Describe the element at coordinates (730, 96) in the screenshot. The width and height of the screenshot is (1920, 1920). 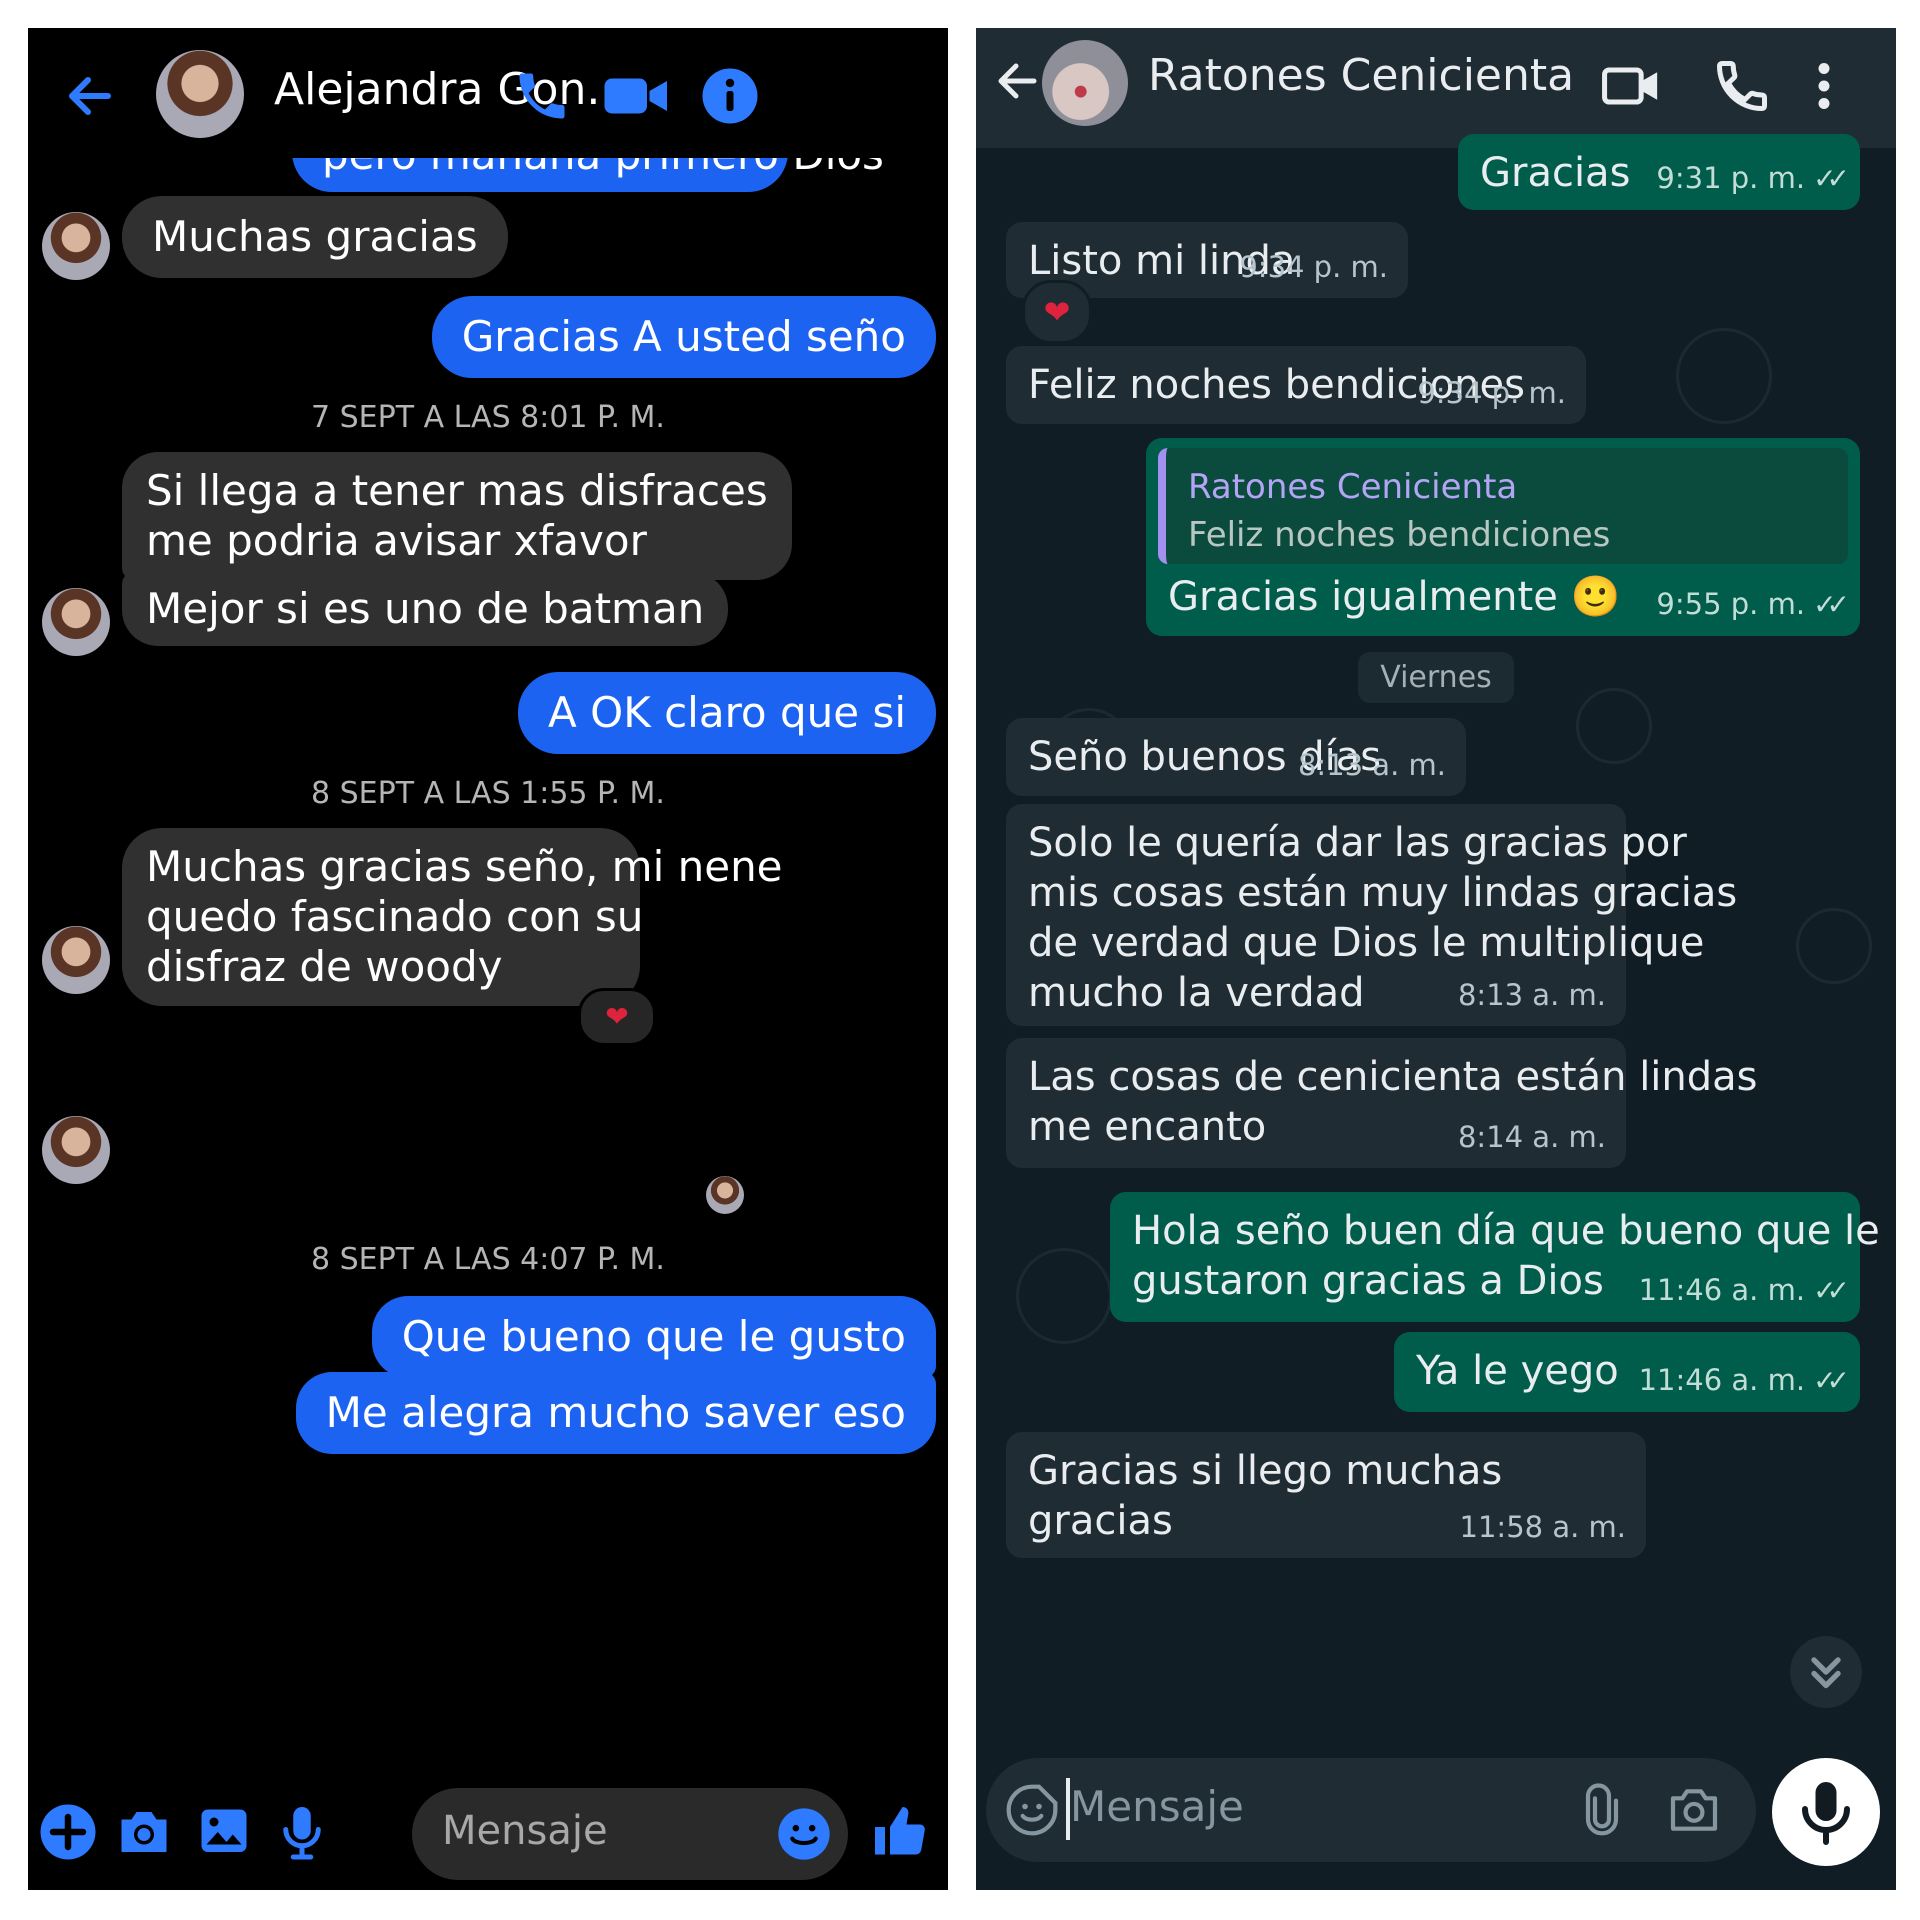
I see `info-icon` at that location.